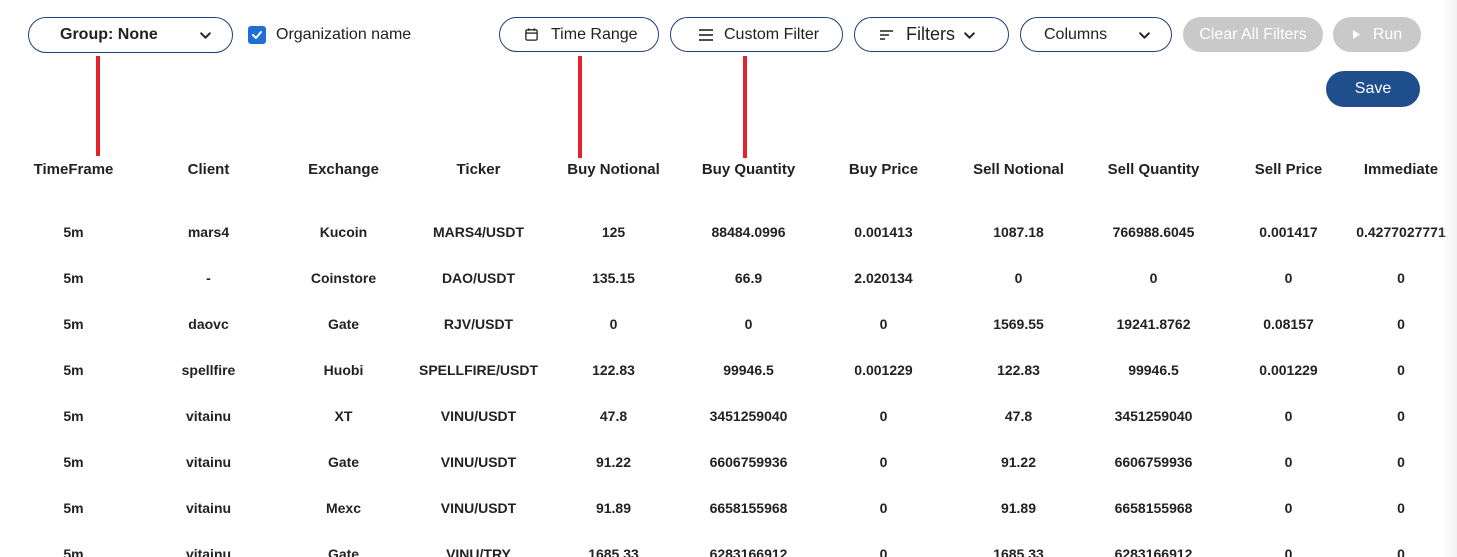  Describe the element at coordinates (343, 370) in the screenshot. I see `table-cell: Huobi` at that location.